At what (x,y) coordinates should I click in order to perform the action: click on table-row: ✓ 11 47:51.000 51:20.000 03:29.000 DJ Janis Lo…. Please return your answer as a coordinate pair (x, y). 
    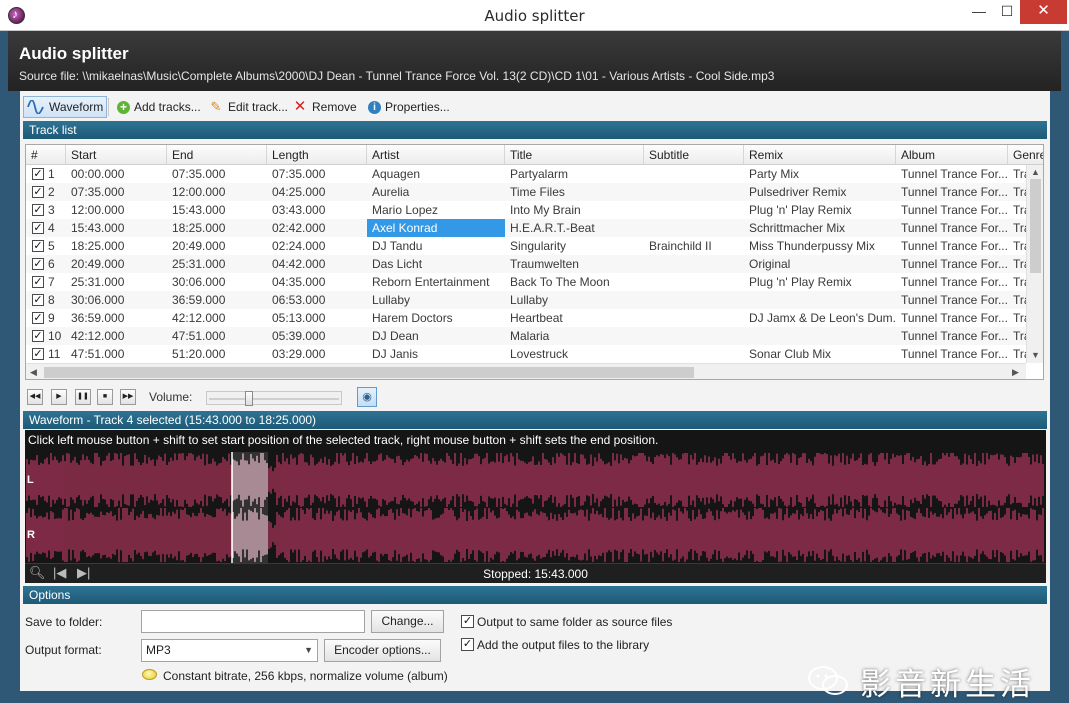
    Looking at the image, I should click on (526, 354).